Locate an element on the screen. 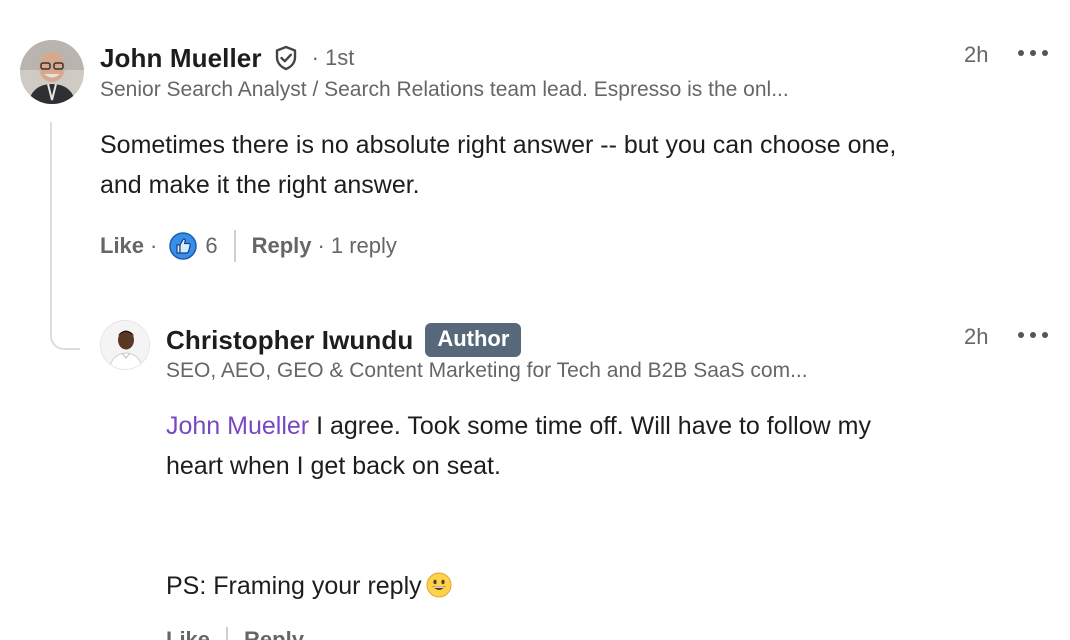  grinning-face-emoji is located at coordinates (439, 584).